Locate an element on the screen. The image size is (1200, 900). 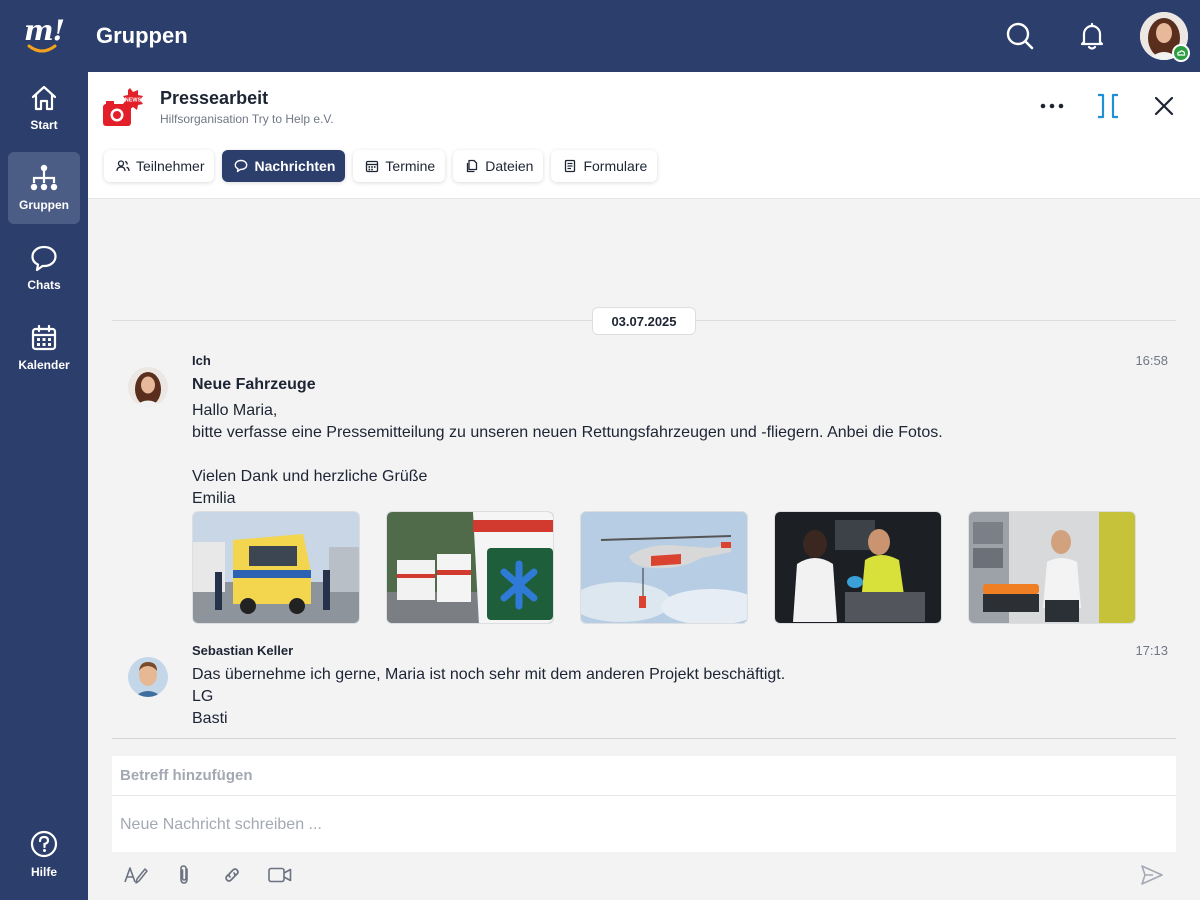
close-panel-button is located at coordinates (1164, 106).